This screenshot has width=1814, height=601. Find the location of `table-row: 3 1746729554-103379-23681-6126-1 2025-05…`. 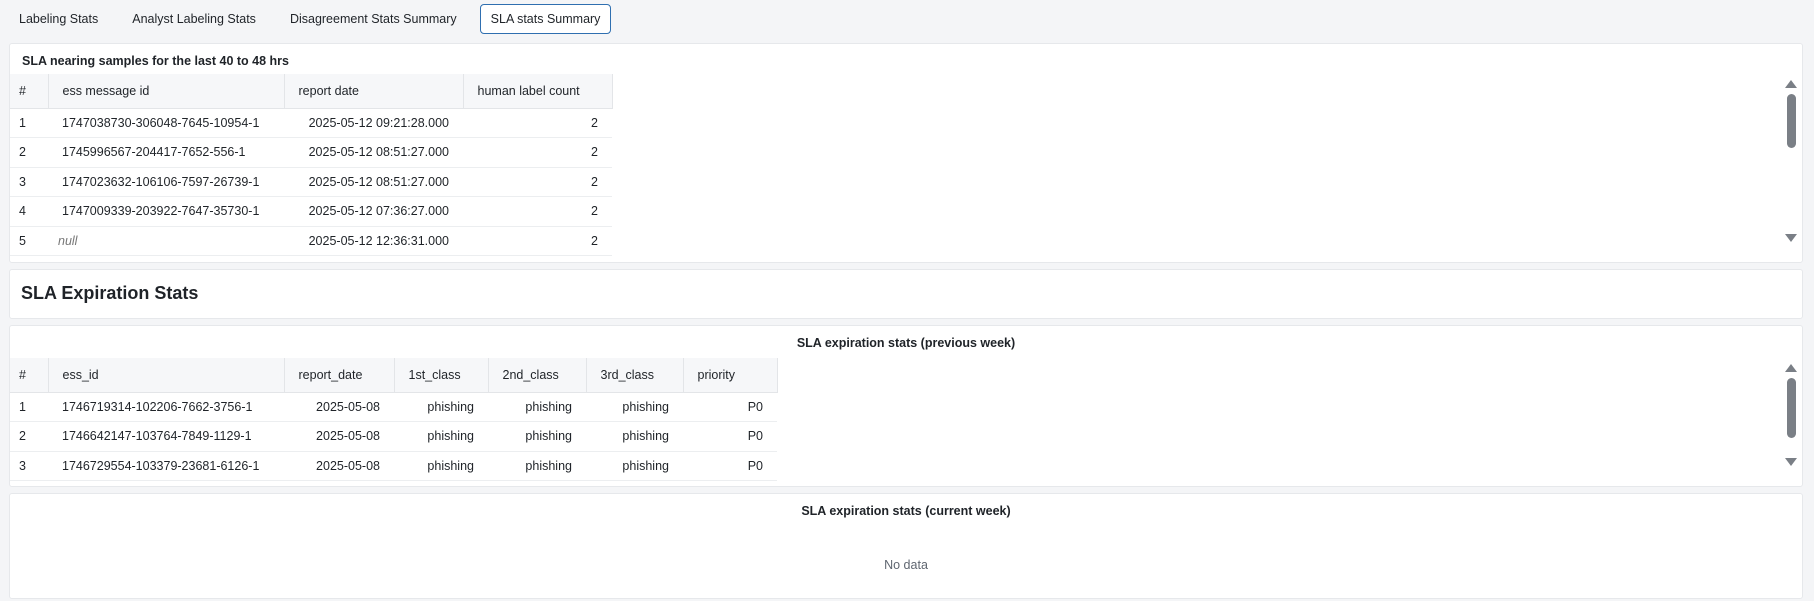

table-row: 3 1746729554-103379-23681-6126-1 2025-05… is located at coordinates (393, 466).